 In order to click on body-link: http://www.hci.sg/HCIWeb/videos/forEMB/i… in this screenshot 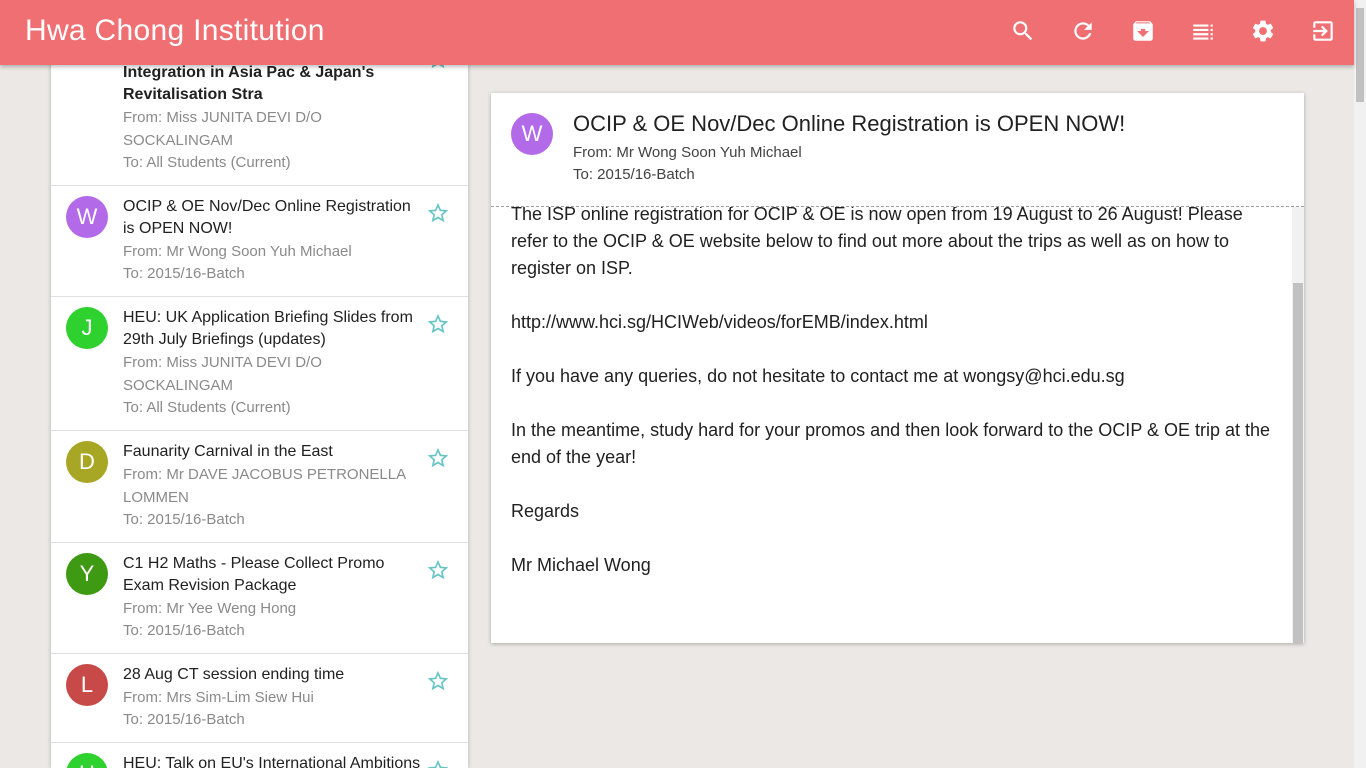, I will do `click(719, 322)`.